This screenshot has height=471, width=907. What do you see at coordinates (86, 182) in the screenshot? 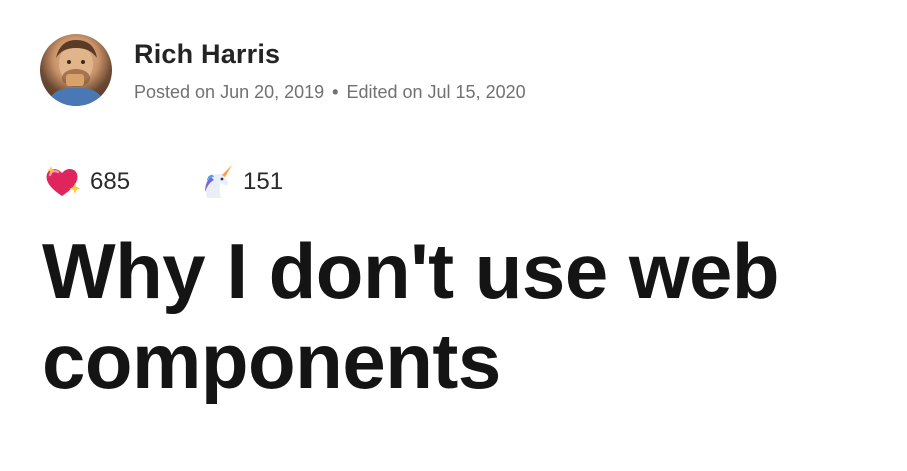
I see `reaction-heart: 685` at bounding box center [86, 182].